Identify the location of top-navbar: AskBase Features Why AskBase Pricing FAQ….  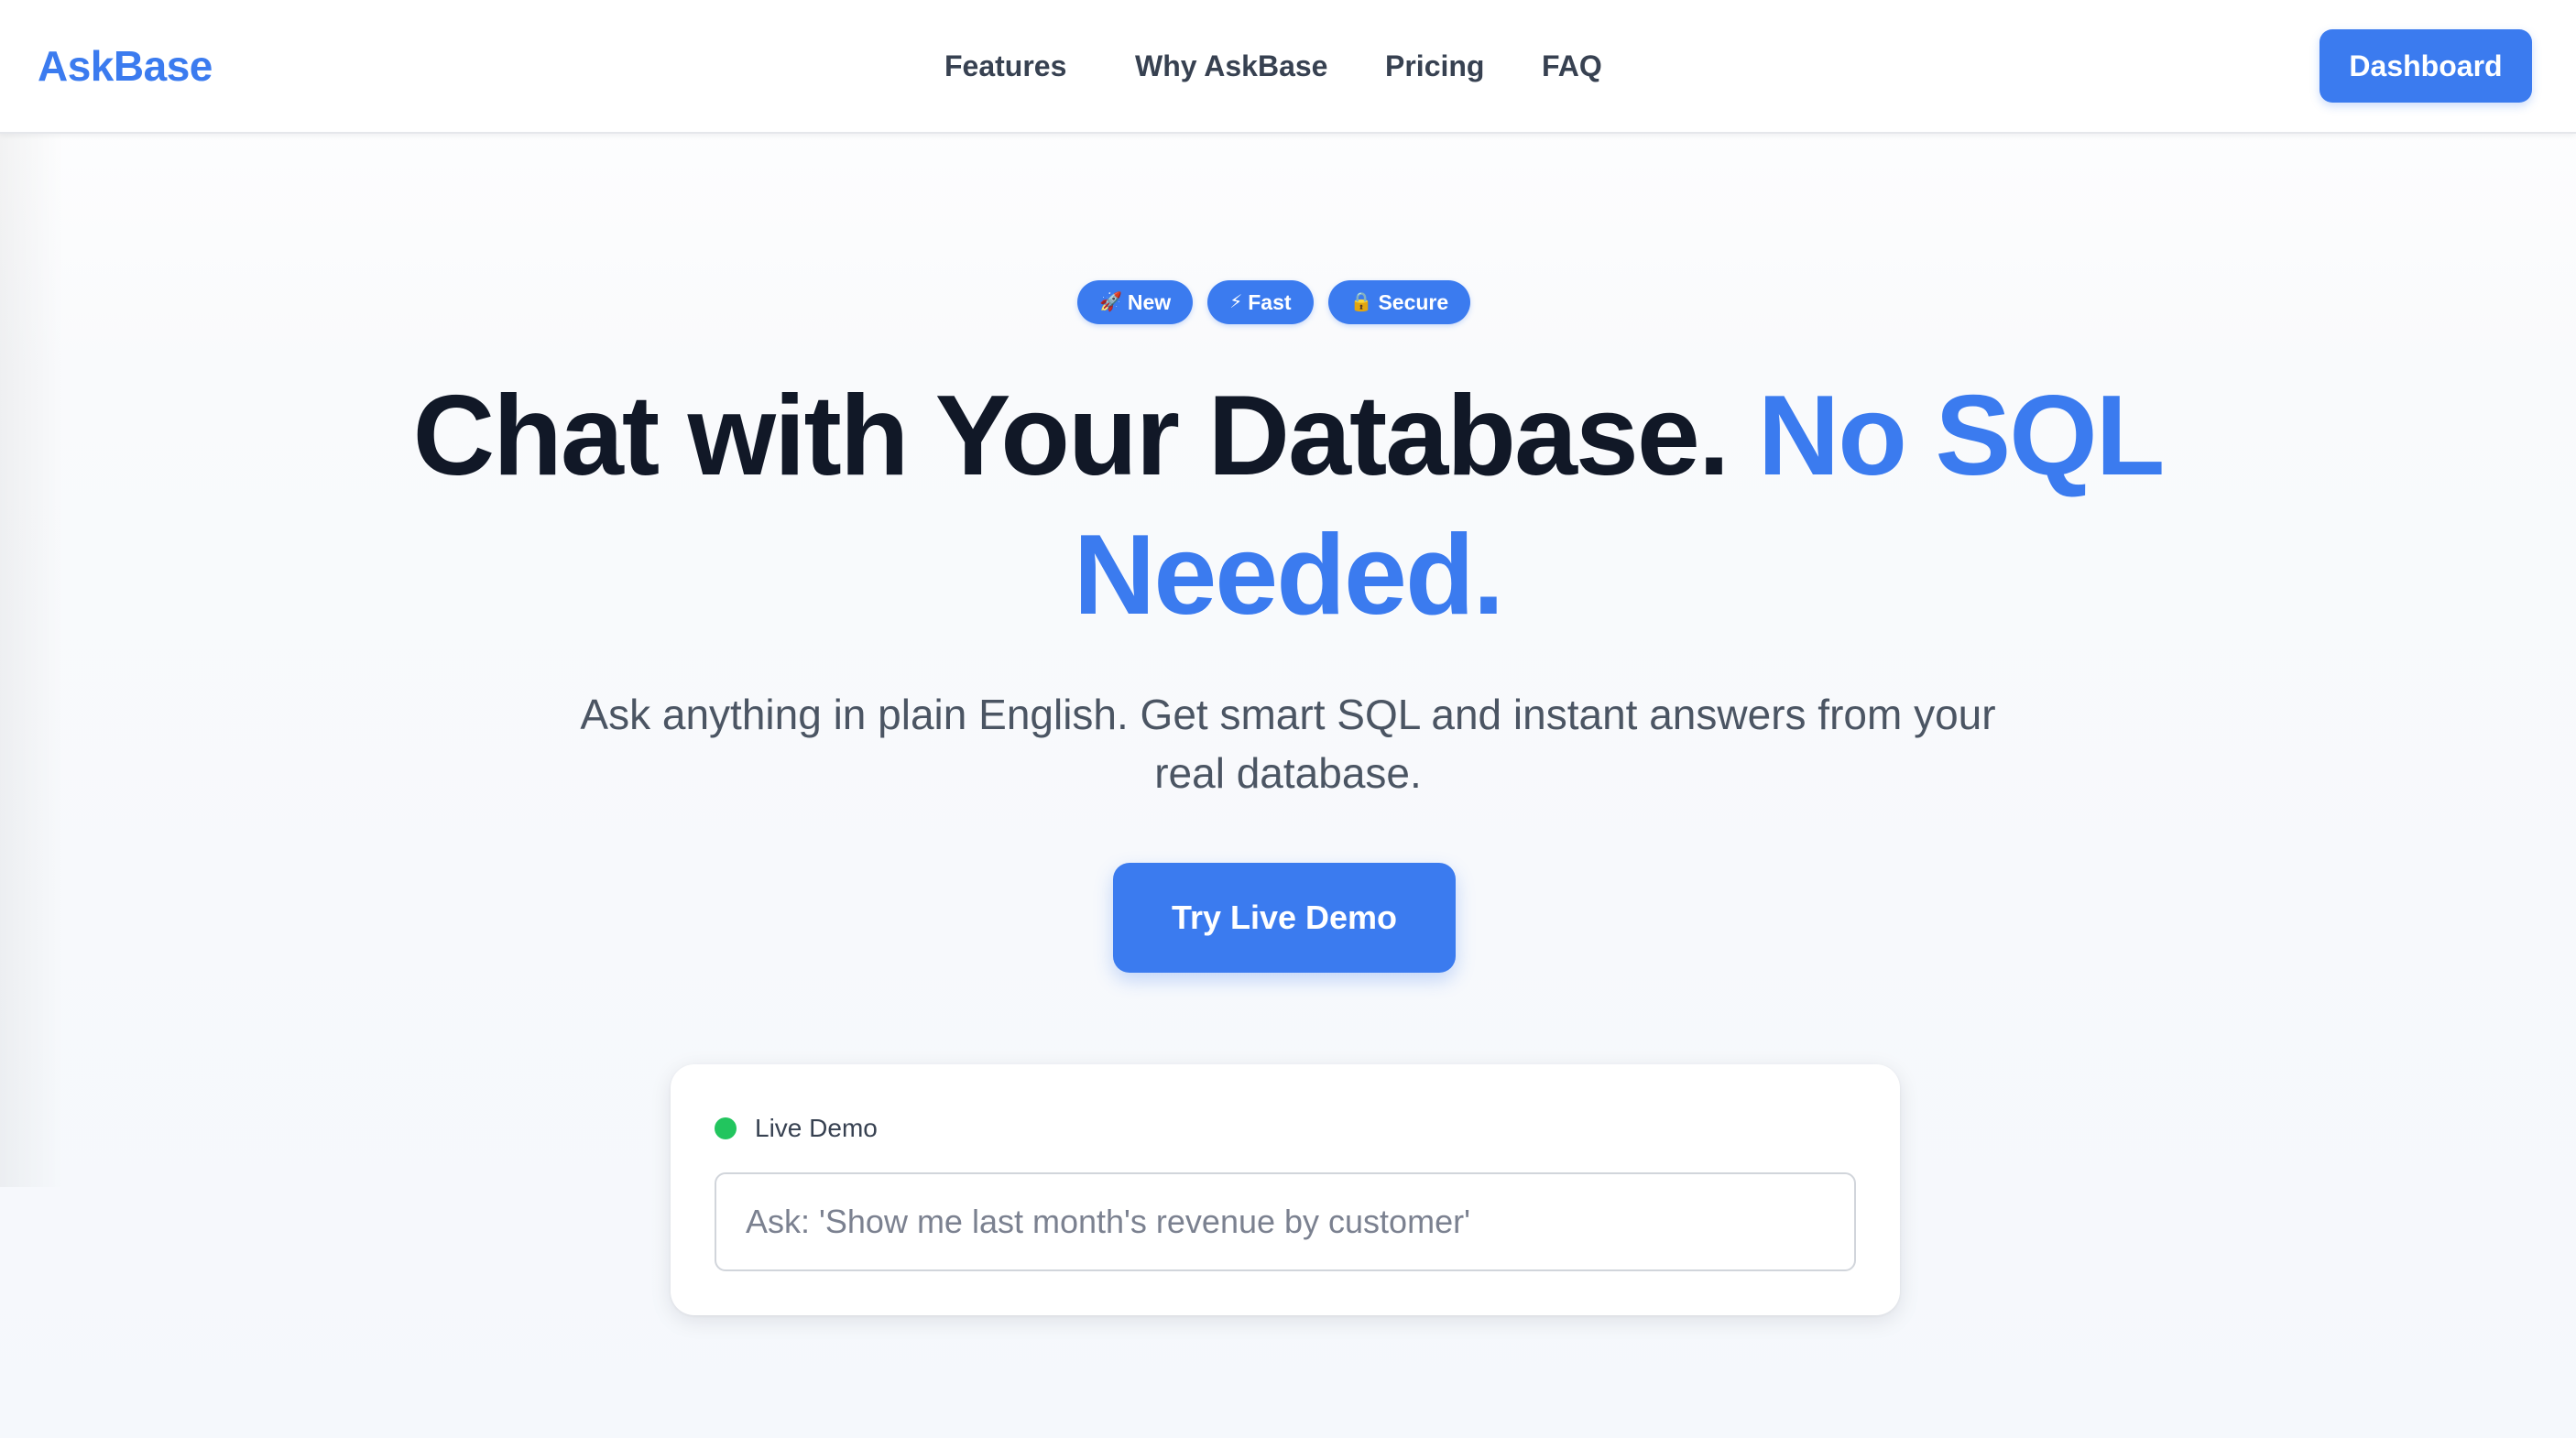
(1288, 67).